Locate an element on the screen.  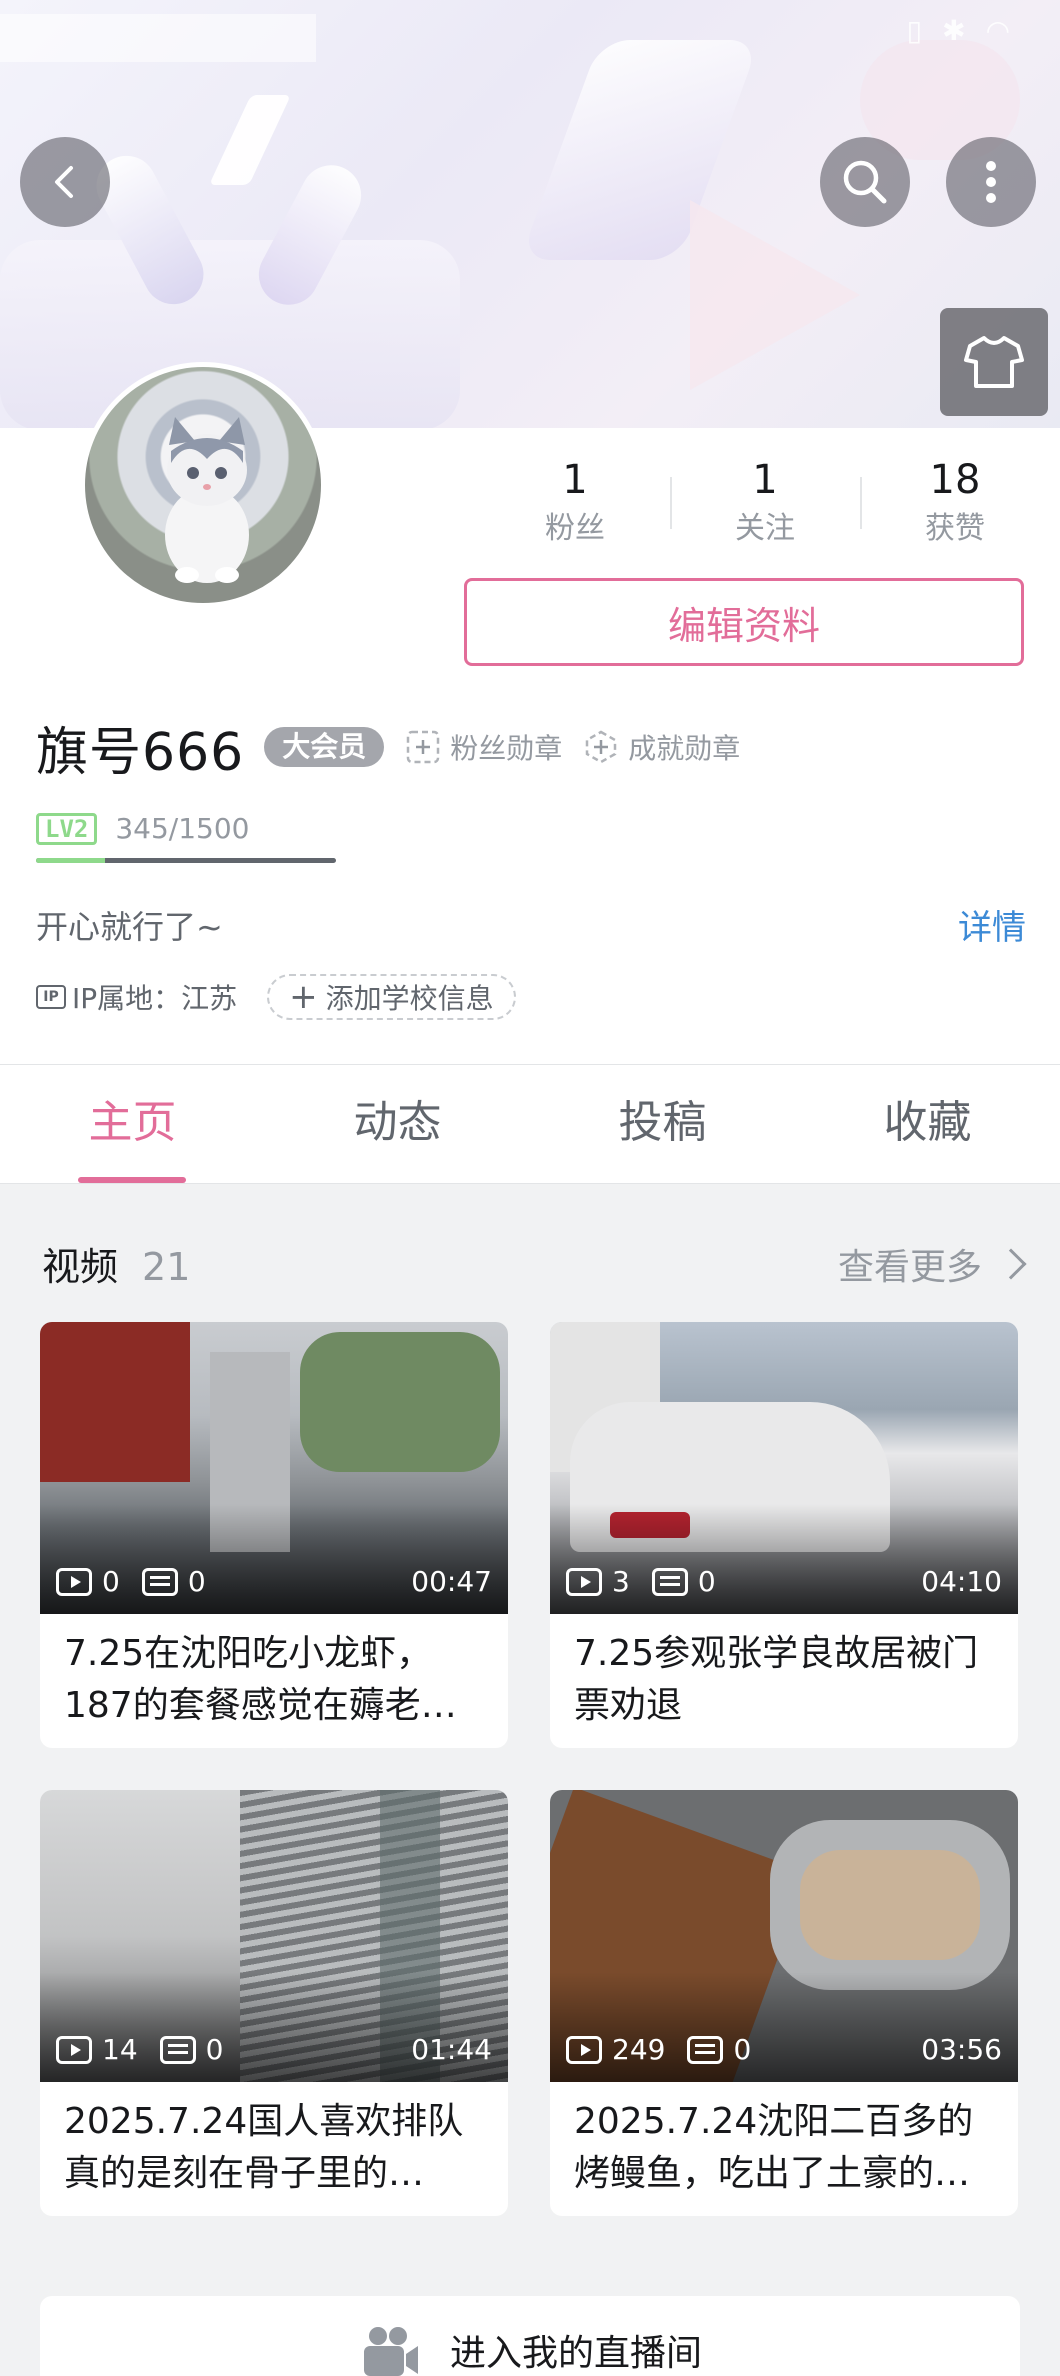
video-plays: 0 is located at coordinates (111, 1581).